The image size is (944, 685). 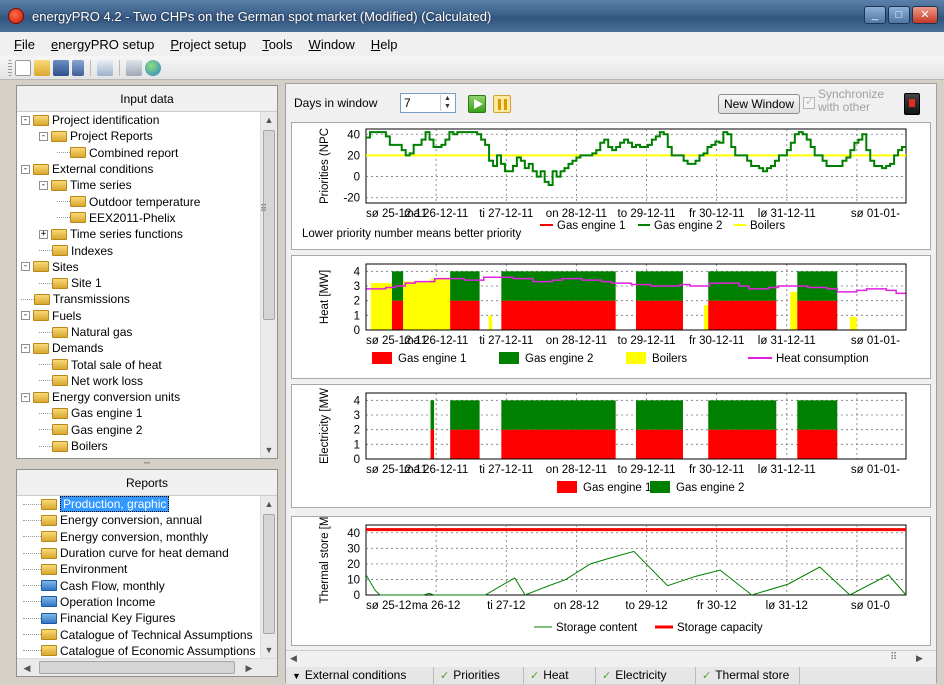 I want to click on calculator-icon, so click(x=134, y=67).